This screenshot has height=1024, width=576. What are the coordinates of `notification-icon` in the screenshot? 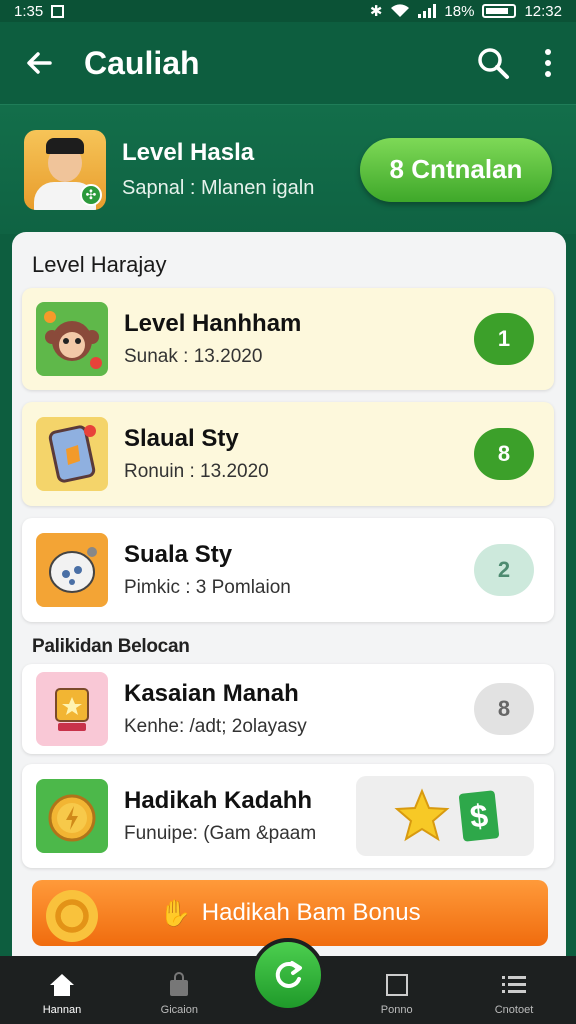 It's located at (58, 11).